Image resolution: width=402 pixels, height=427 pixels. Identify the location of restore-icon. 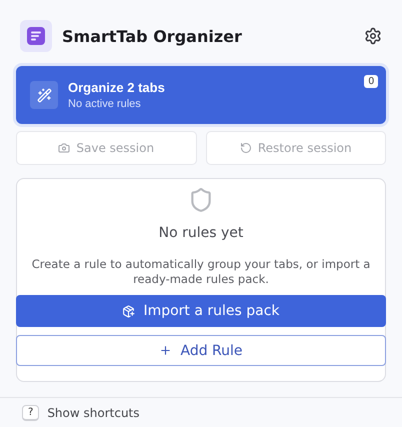
(246, 148).